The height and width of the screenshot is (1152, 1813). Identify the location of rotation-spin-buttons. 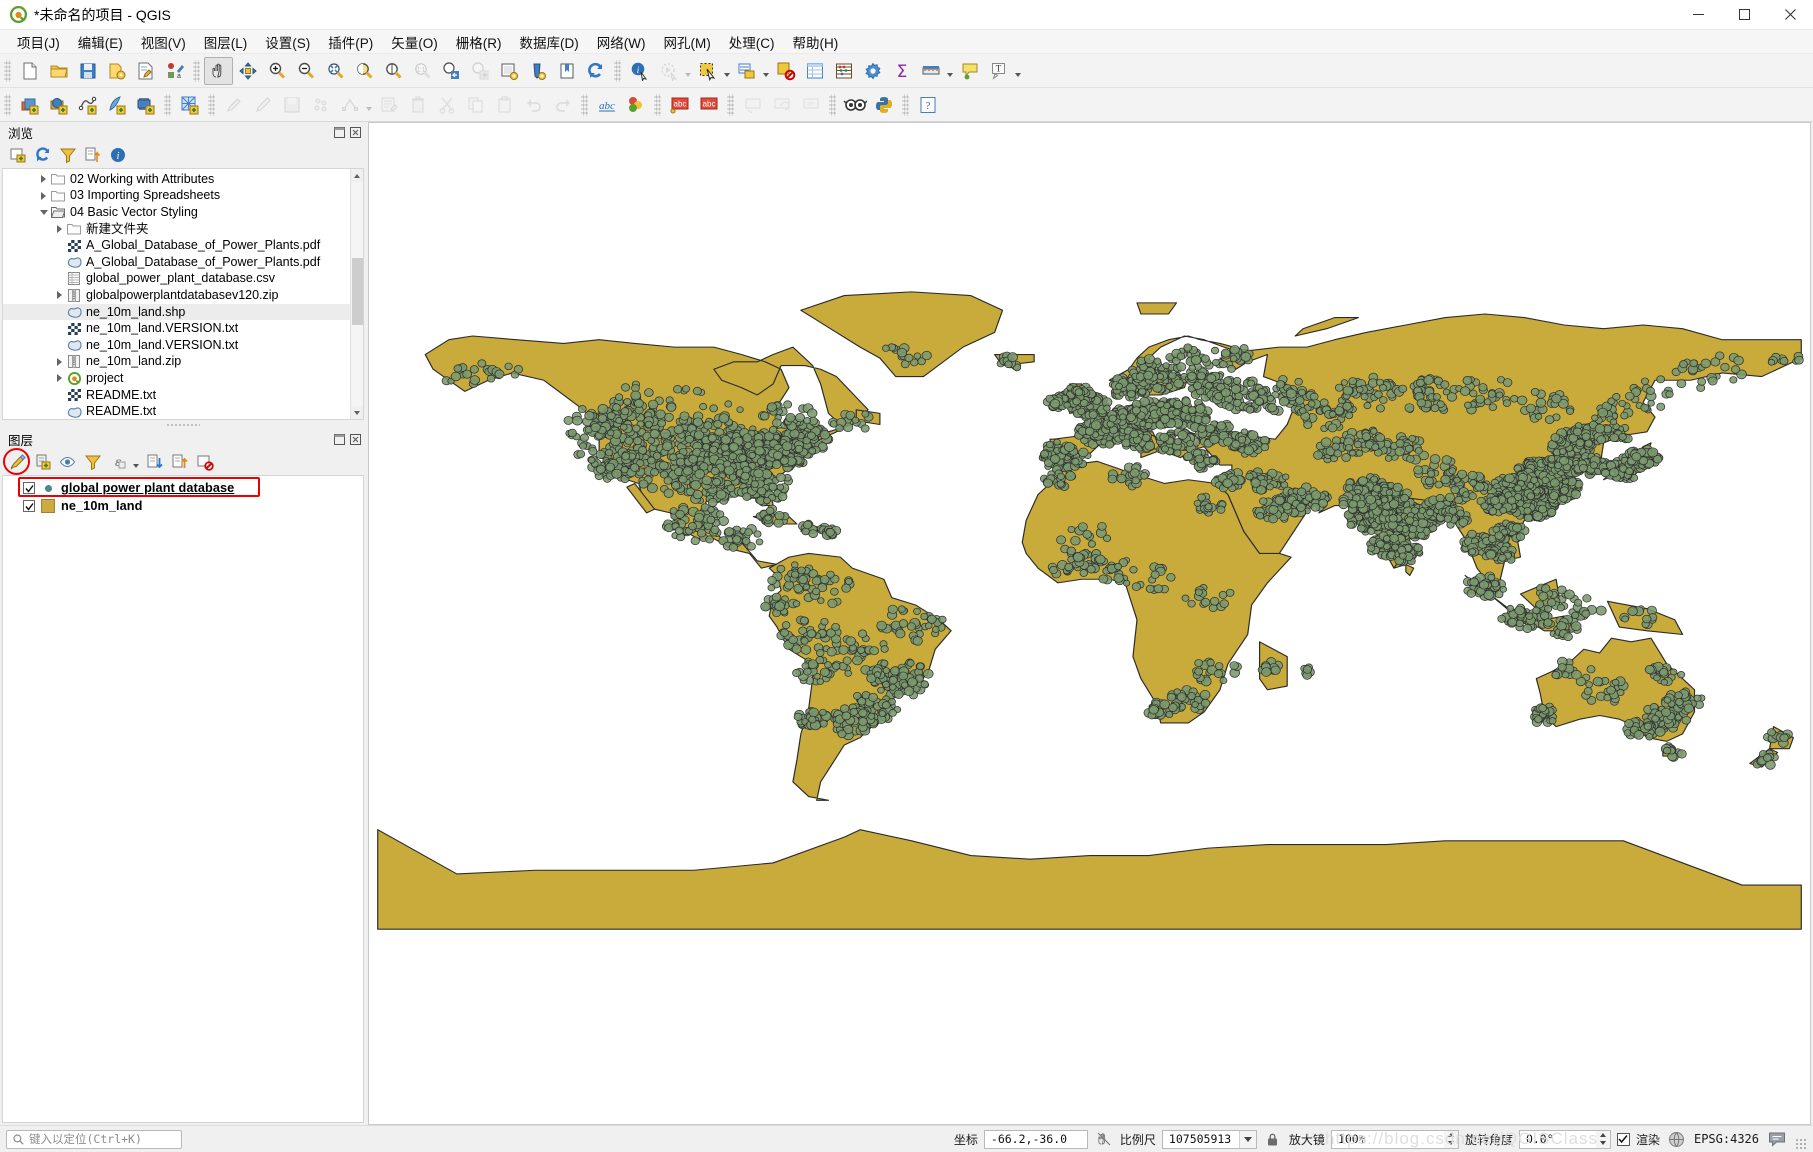
(1603, 1139).